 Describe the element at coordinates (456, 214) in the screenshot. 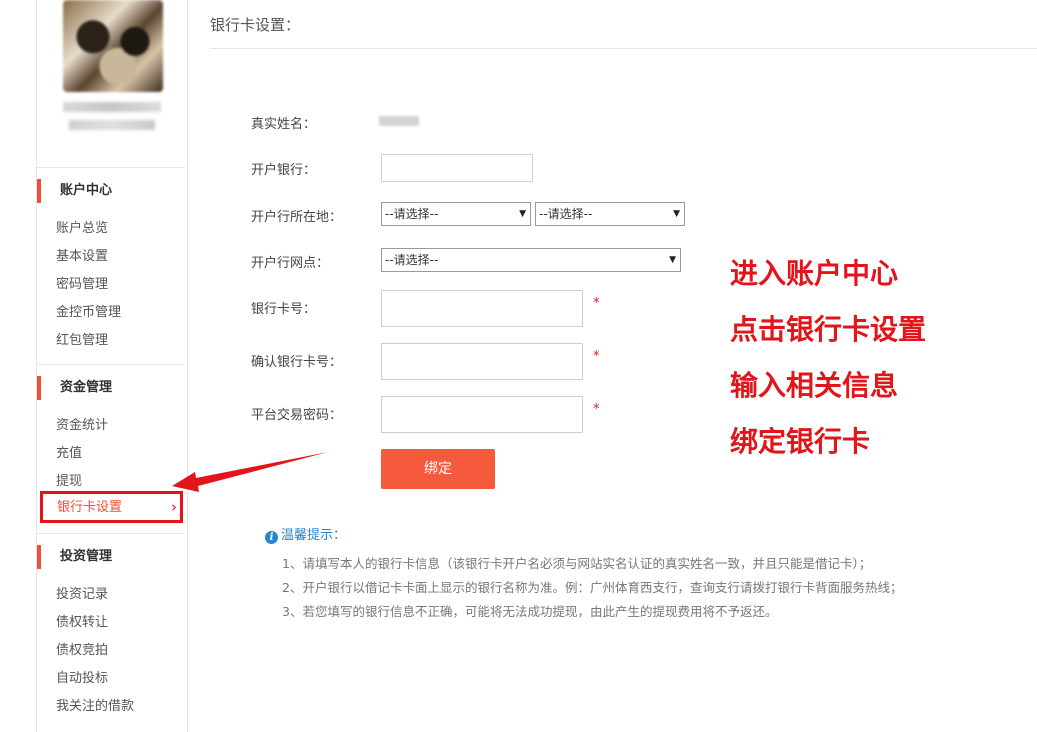

I see `province-select: --请选择-- ▼` at that location.